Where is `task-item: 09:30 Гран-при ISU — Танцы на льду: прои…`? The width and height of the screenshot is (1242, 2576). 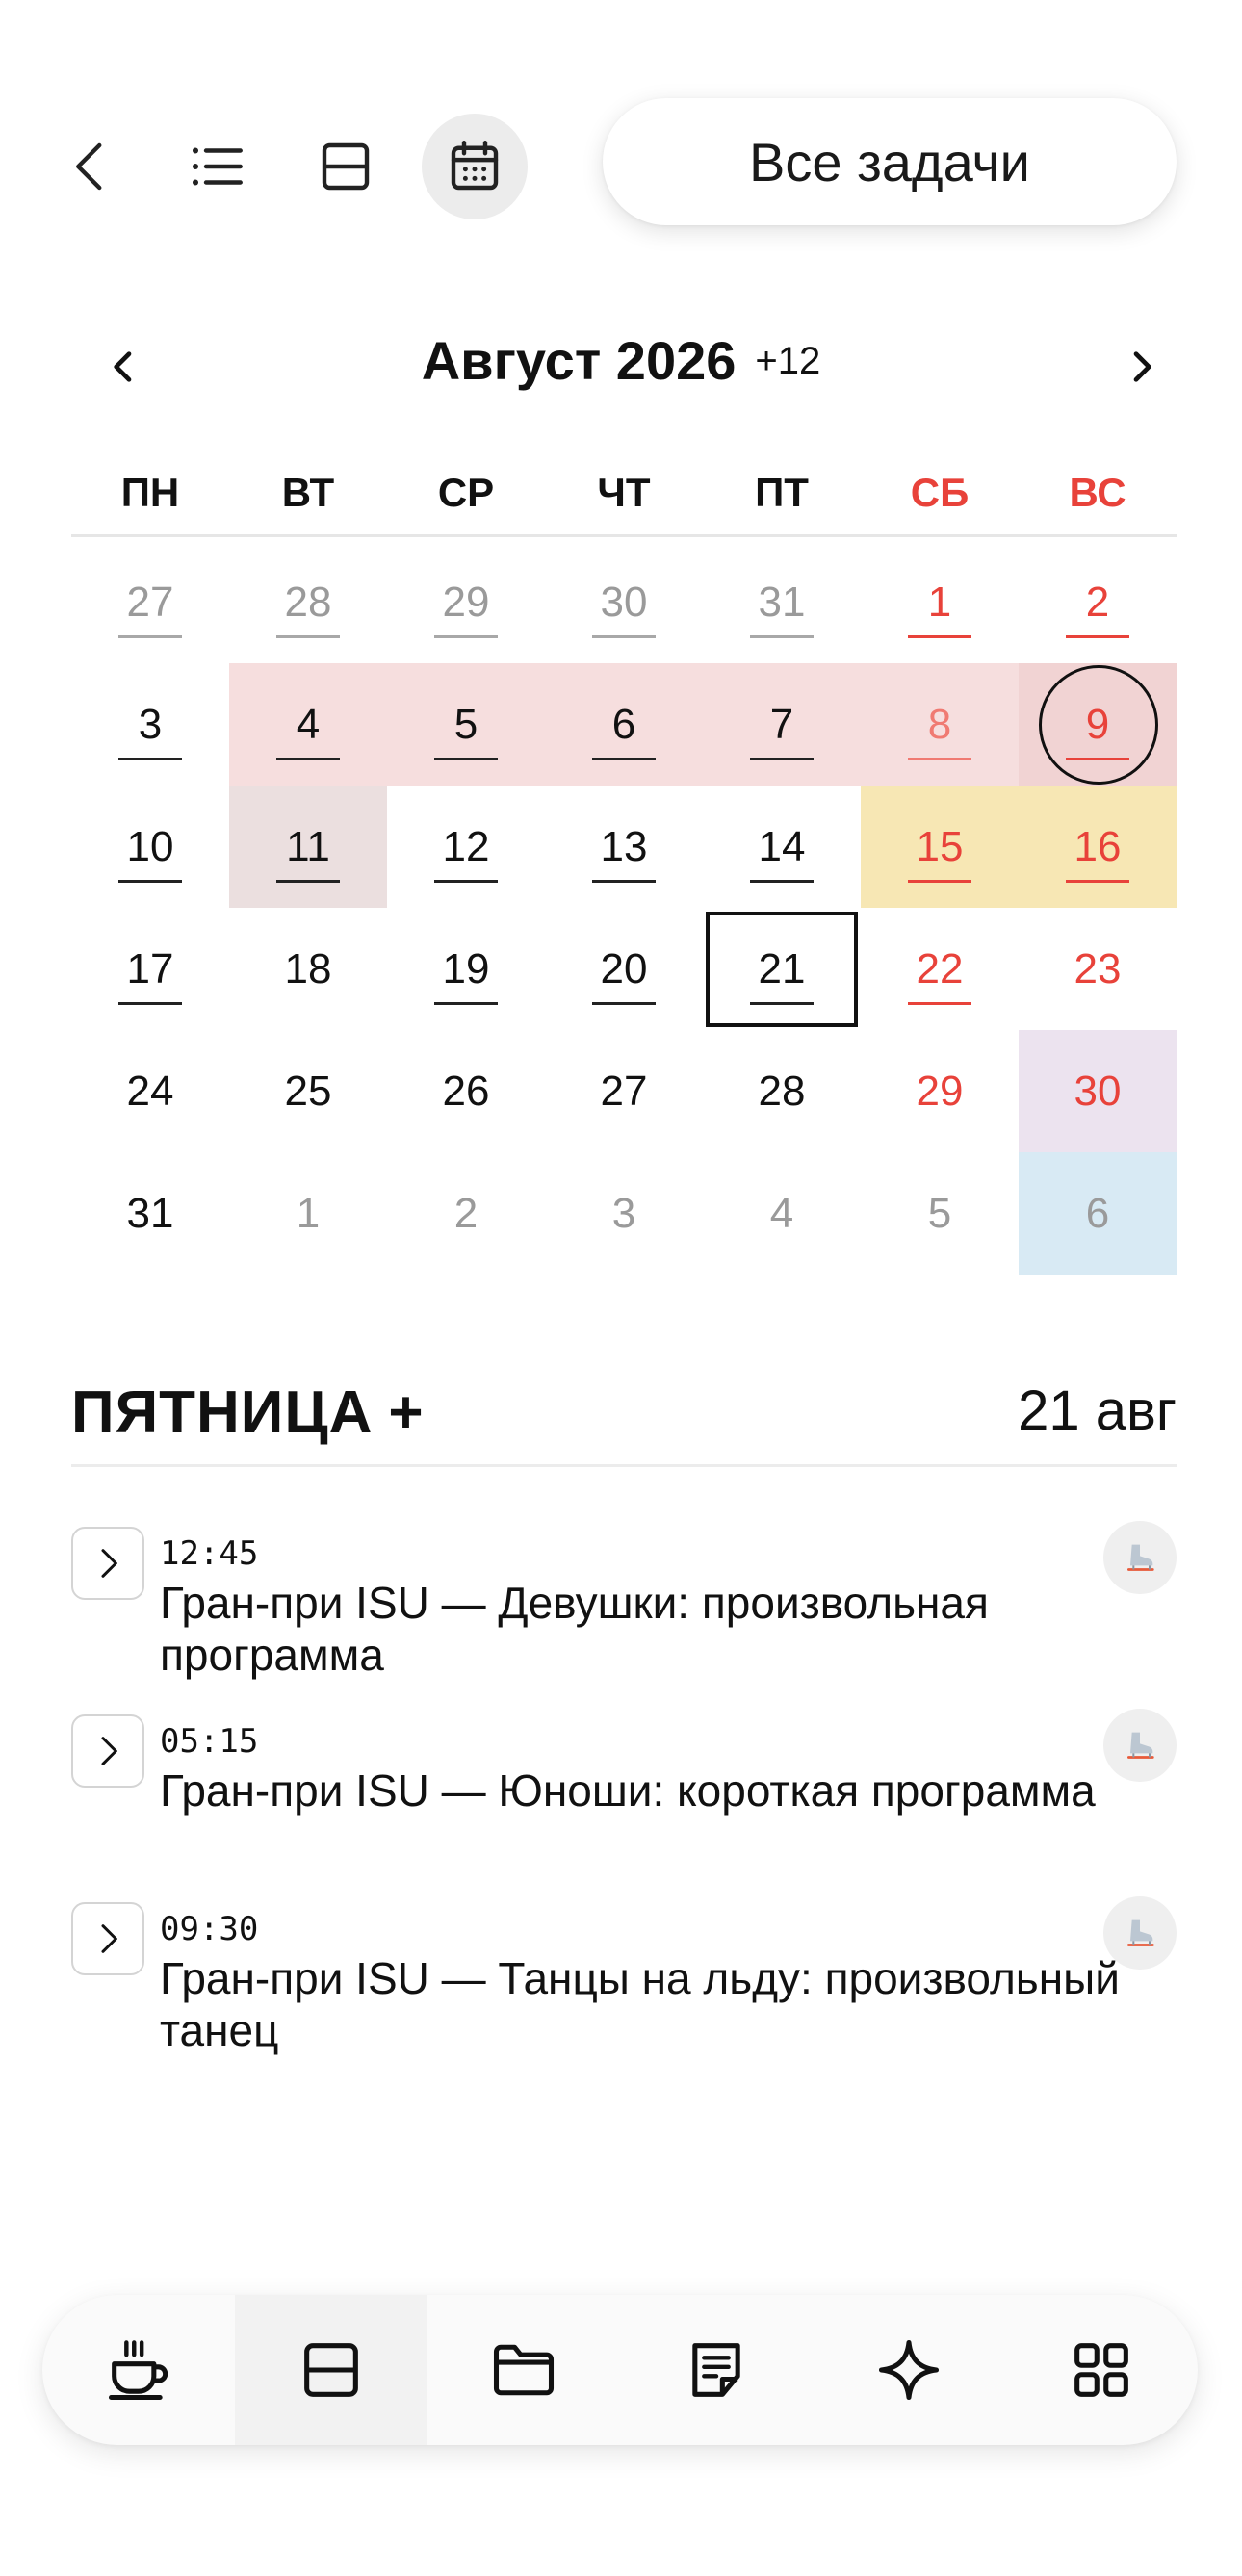
task-item: 09:30 Гран-при ISU — Танцы на льду: прои… is located at coordinates (624, 1990).